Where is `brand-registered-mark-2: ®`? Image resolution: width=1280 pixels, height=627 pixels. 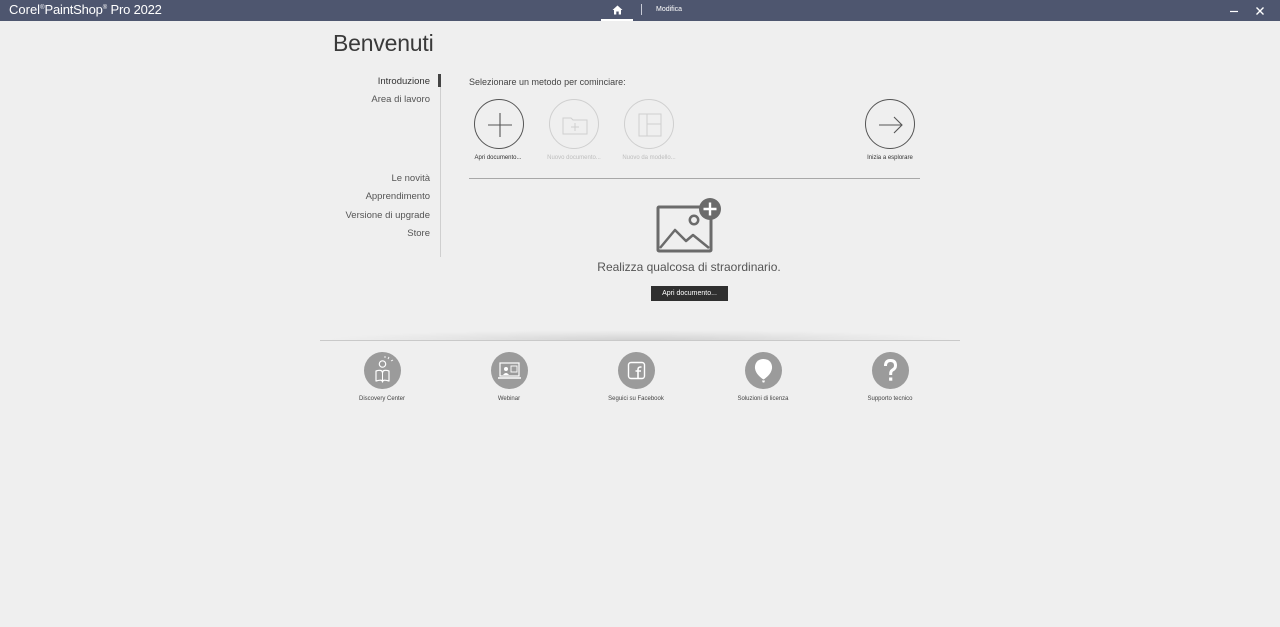 brand-registered-mark-2: ® is located at coordinates (105, 8).